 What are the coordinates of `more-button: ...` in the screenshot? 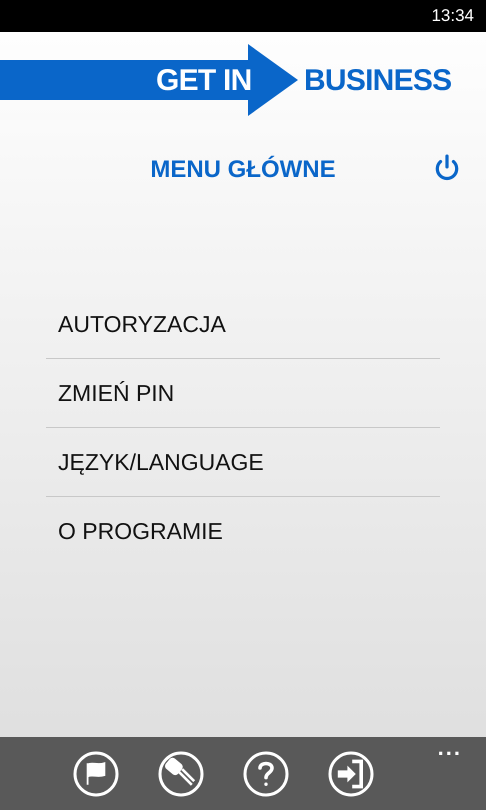 It's located at (450, 748).